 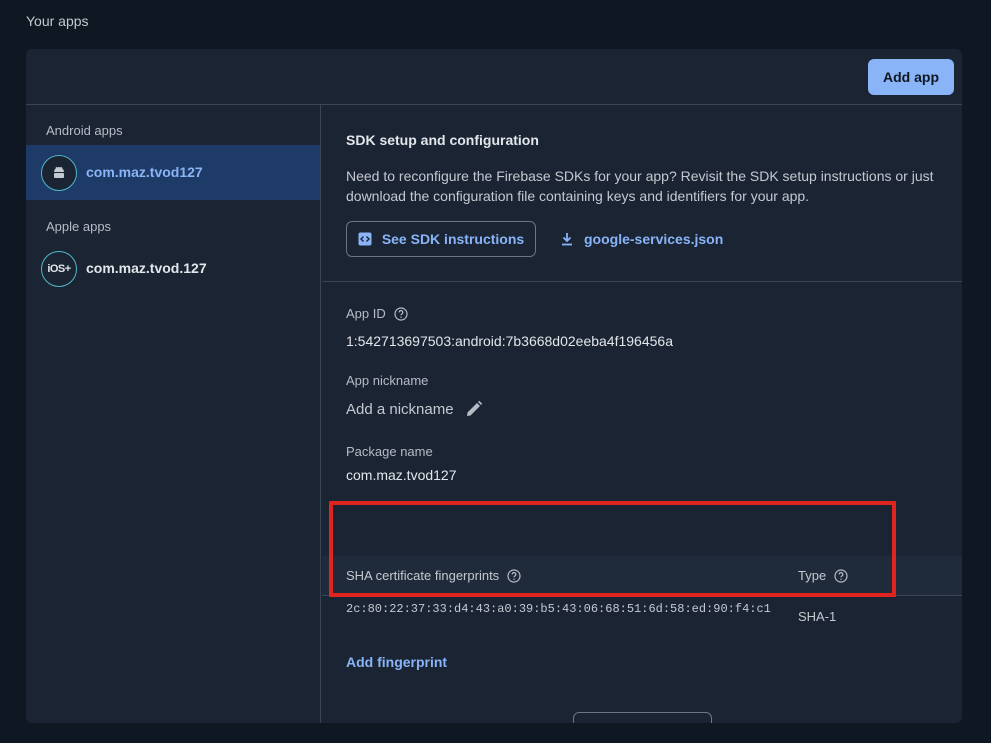 What do you see at coordinates (423, 575) in the screenshot?
I see `sha-fingerprints-header-text: SHA certificate fingerprints` at bounding box center [423, 575].